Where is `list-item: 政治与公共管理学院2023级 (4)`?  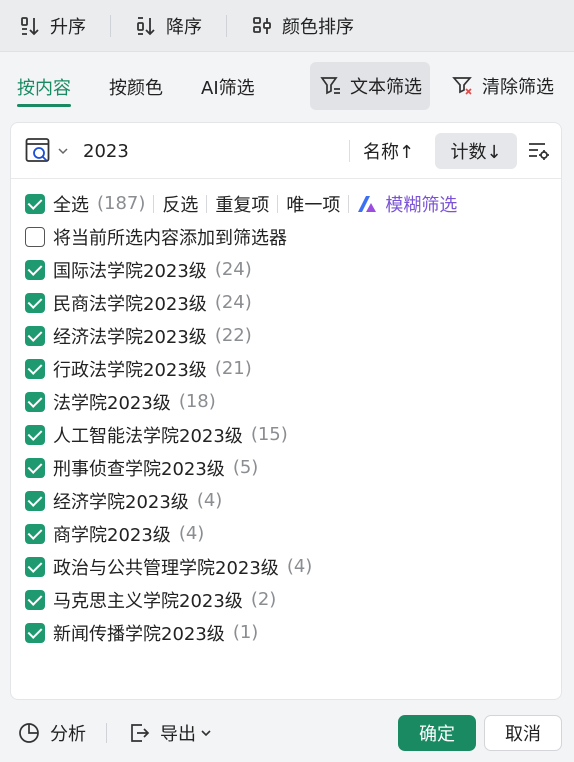
list-item: 政治与公共管理学院2023级 (4) is located at coordinates (290, 566).